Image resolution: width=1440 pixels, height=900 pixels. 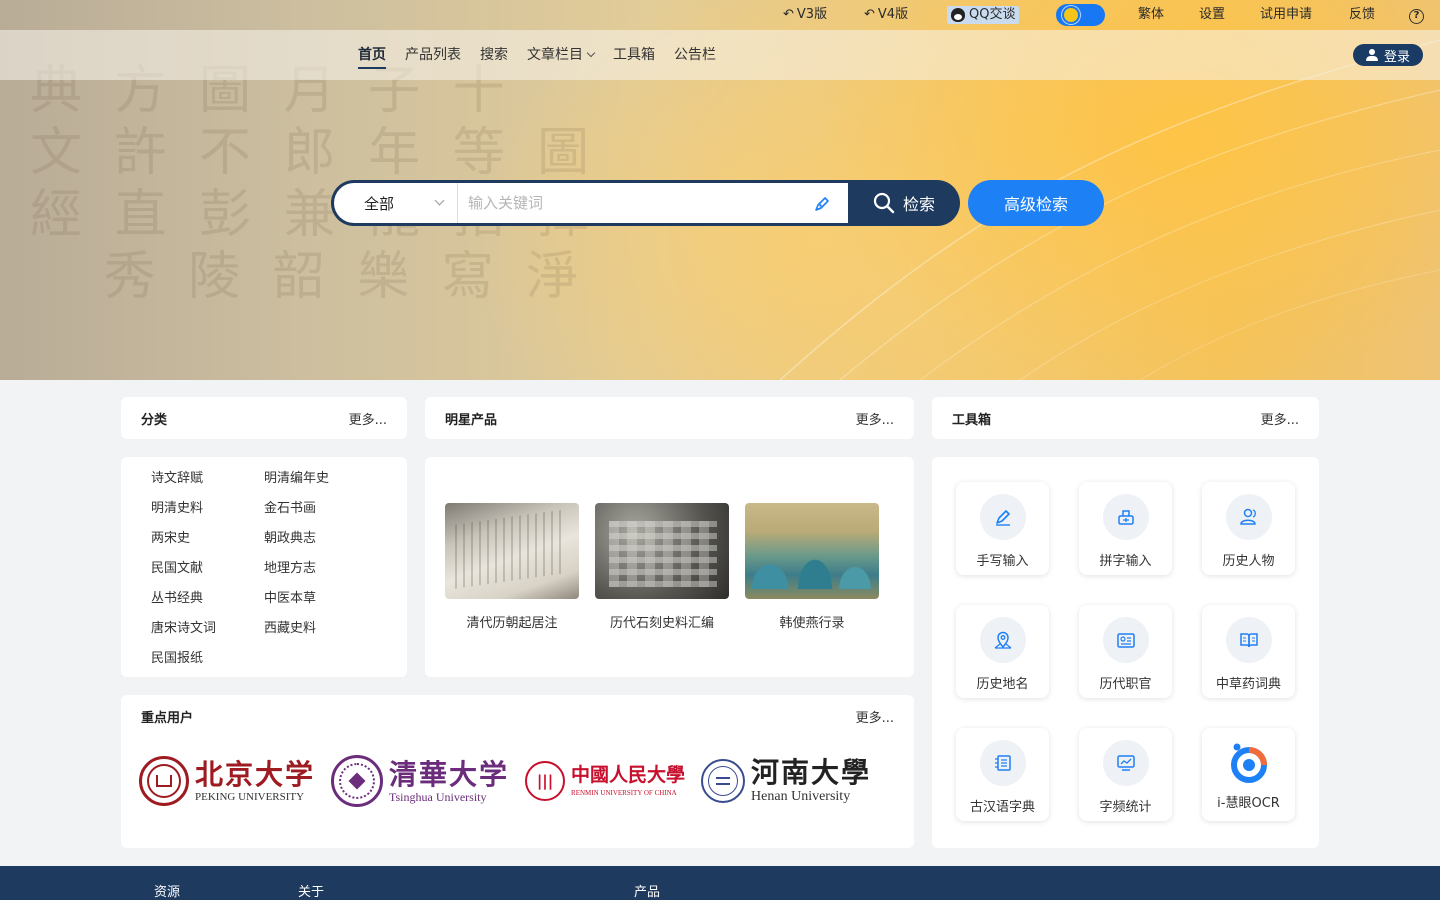 What do you see at coordinates (983, 15) in the screenshot?
I see `qq-chat-button: QQ交谈` at bounding box center [983, 15].